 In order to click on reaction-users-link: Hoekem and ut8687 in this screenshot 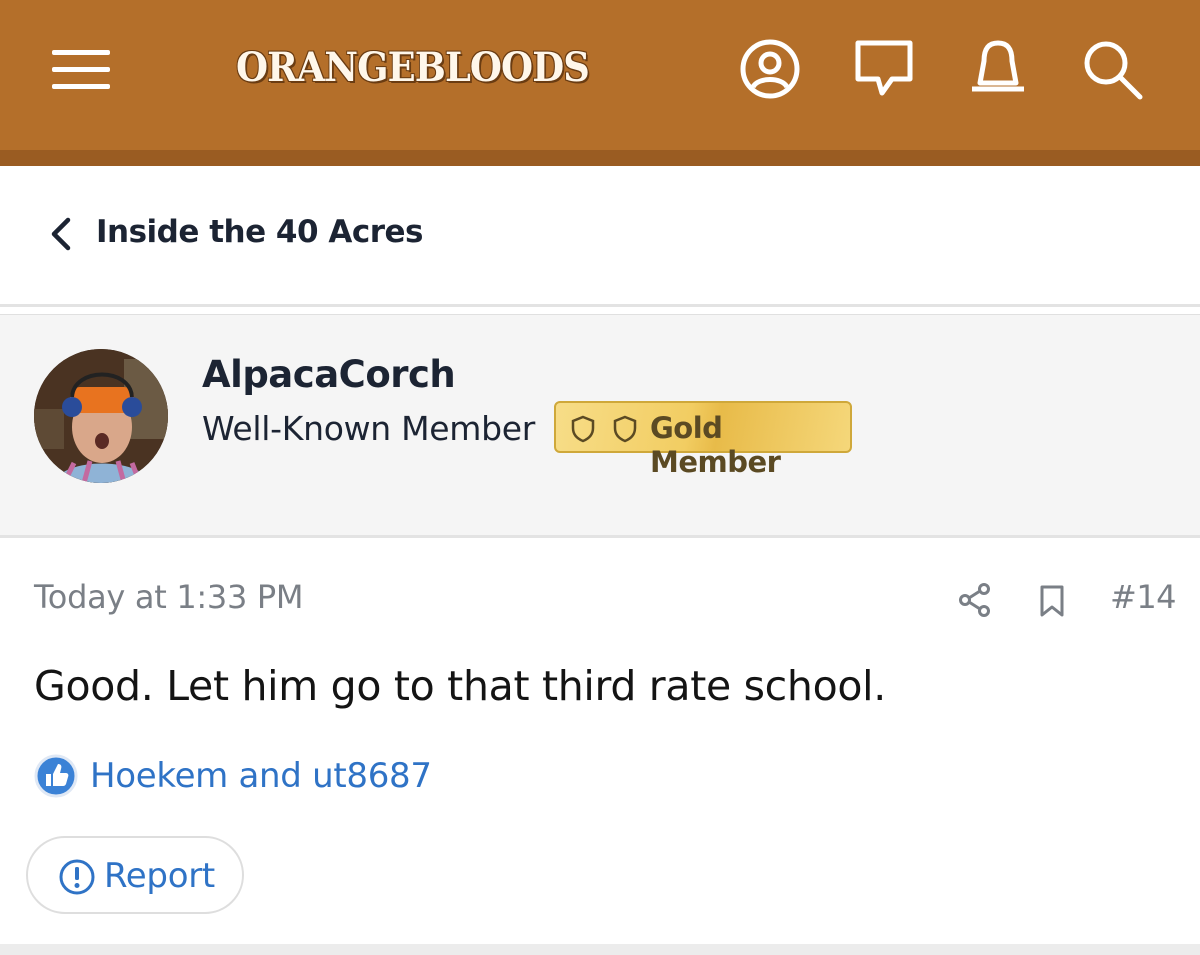, I will do `click(261, 776)`.